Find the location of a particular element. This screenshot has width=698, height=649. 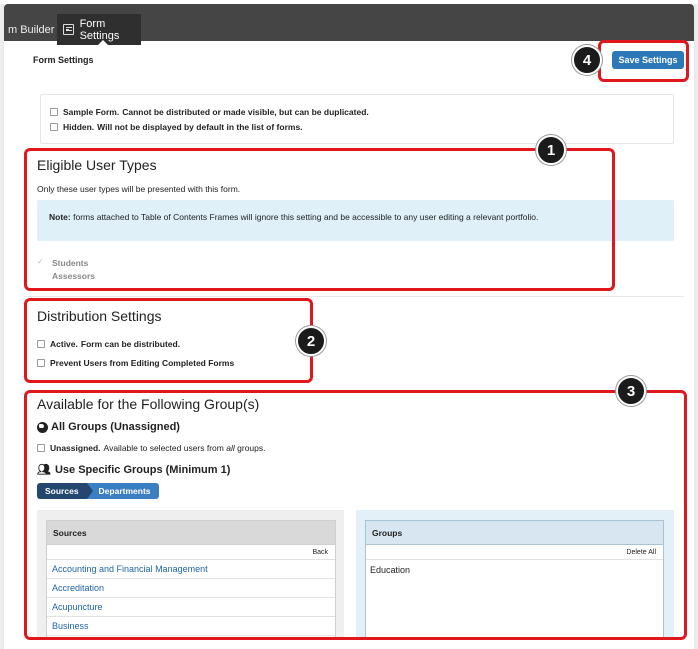

sample-form-label: Sample Form. is located at coordinates (91, 112).